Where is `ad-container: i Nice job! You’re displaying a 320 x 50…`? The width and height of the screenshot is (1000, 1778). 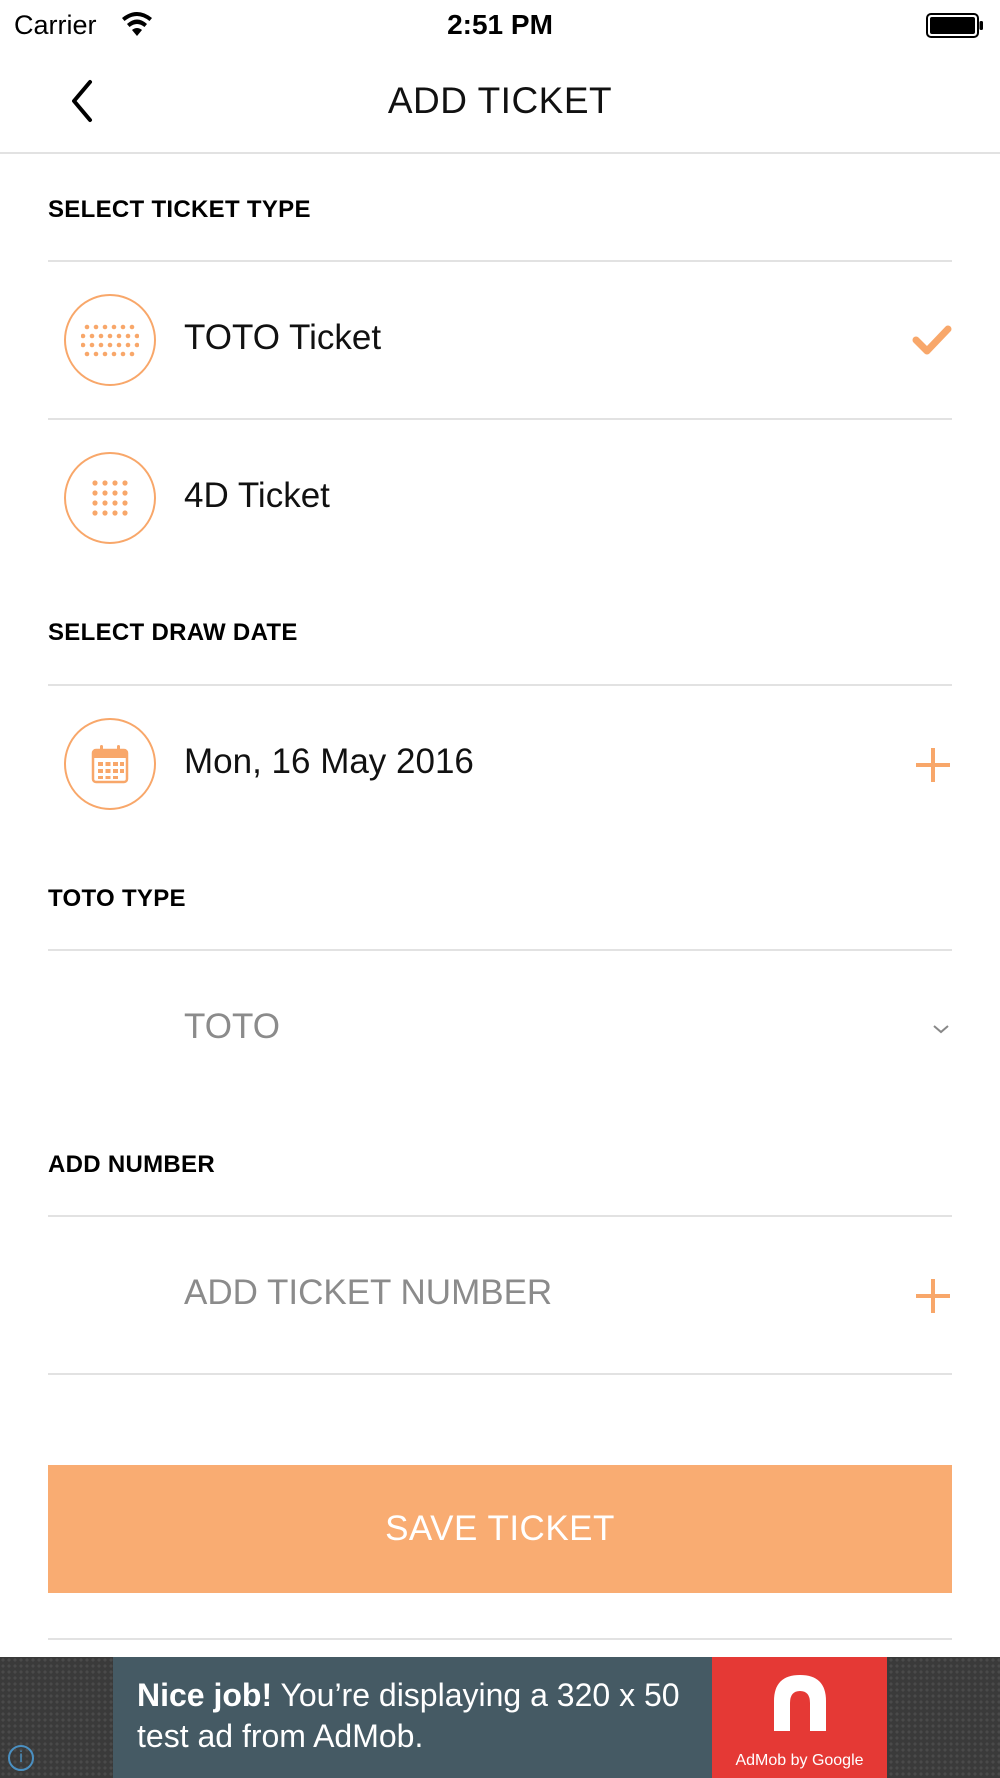
ad-container: i Nice job! You’re displaying a 320 x 50… is located at coordinates (500, 1717).